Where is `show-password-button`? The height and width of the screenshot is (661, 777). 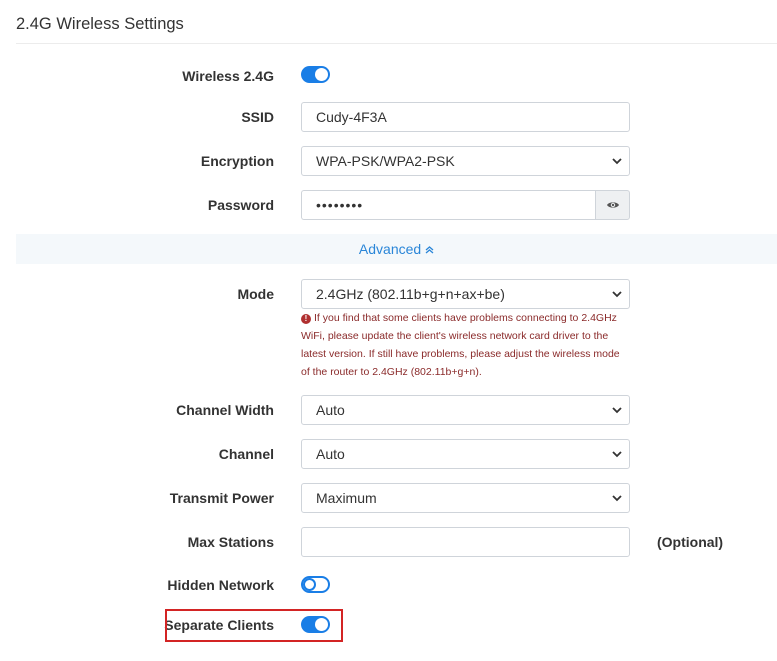
show-password-button is located at coordinates (612, 205).